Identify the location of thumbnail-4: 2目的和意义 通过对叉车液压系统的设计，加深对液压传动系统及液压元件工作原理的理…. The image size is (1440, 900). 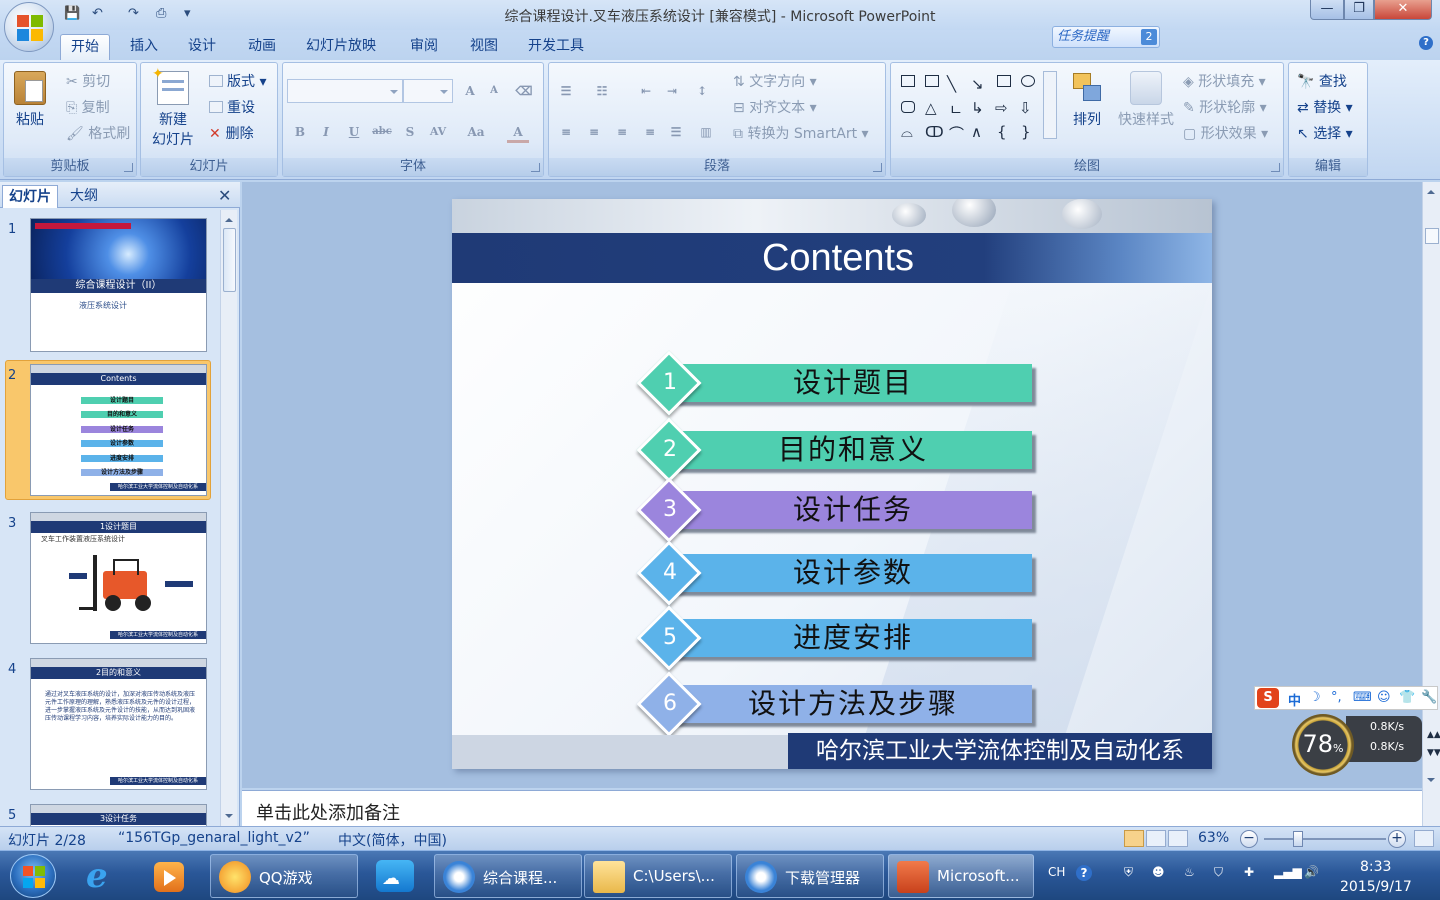
(118, 724).